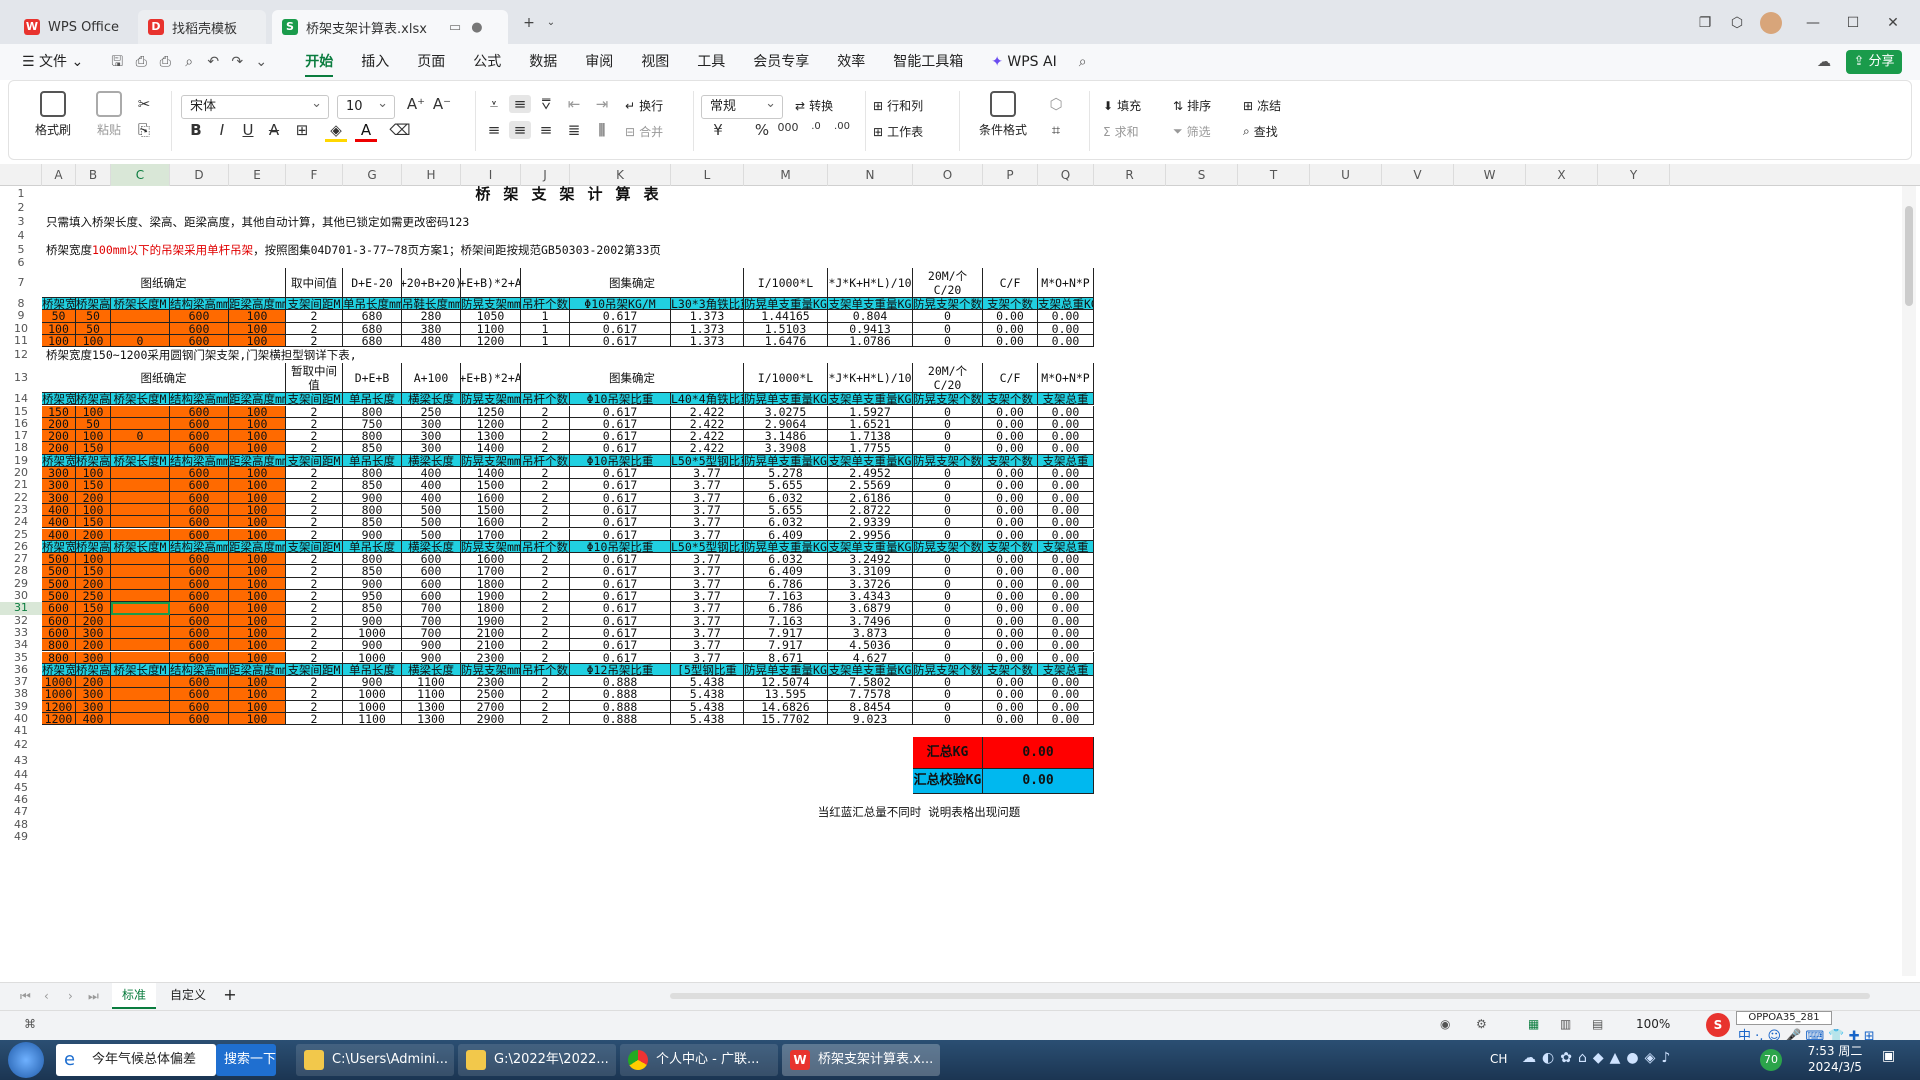 The image size is (1920, 1080). I want to click on tab-wps-office: W WPS Office, so click(73, 27).